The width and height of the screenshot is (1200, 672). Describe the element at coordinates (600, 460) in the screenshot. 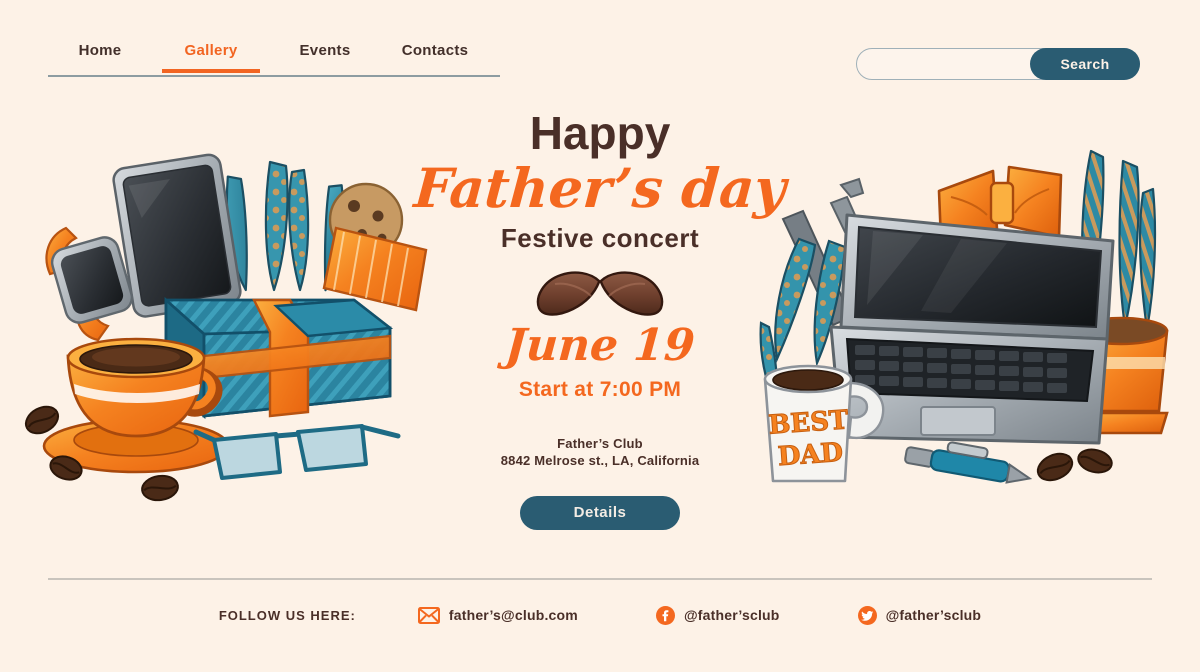

I see `venue-address: 8842 Melrose st., LA, California` at that location.